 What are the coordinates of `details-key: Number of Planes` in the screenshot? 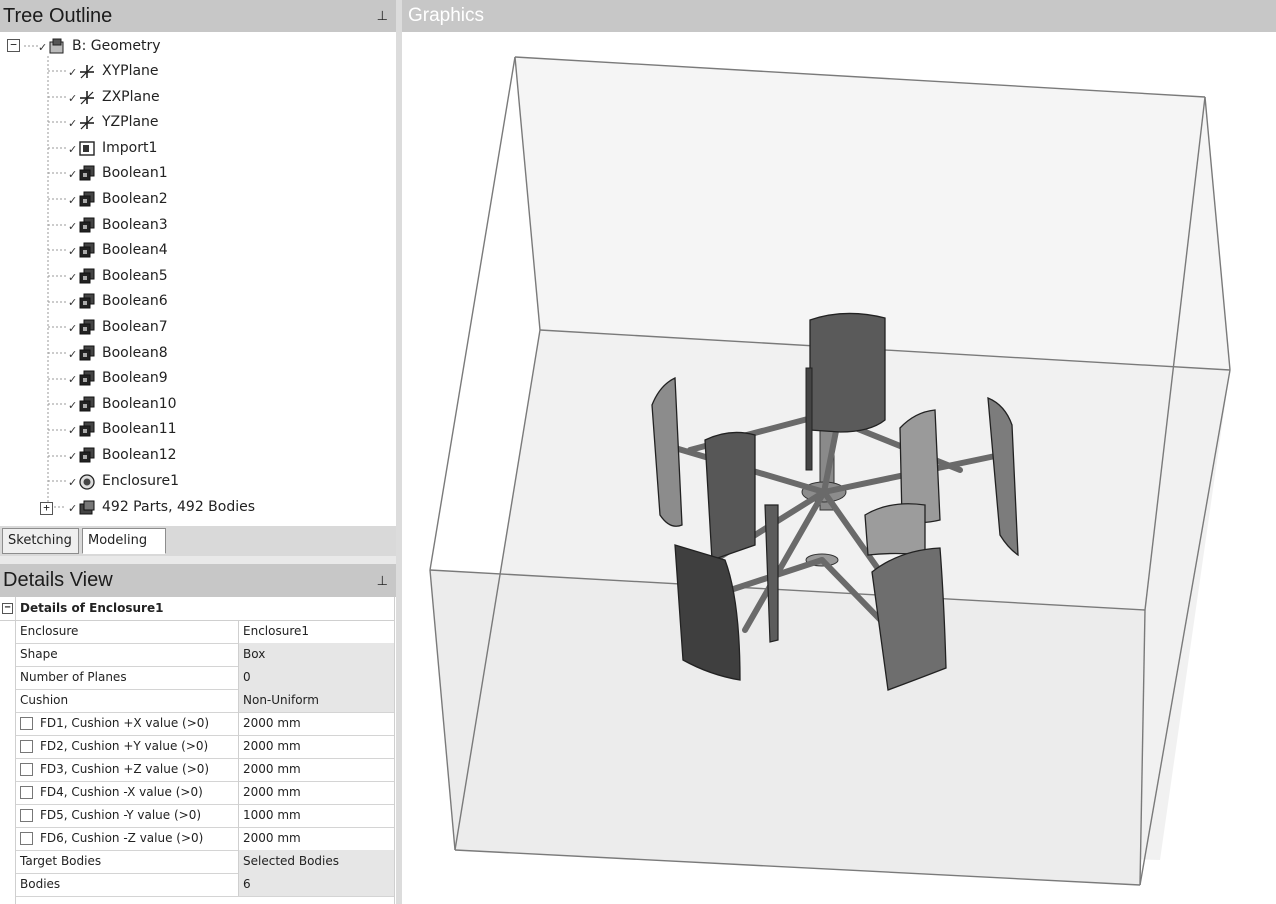 It's located at (73, 677).